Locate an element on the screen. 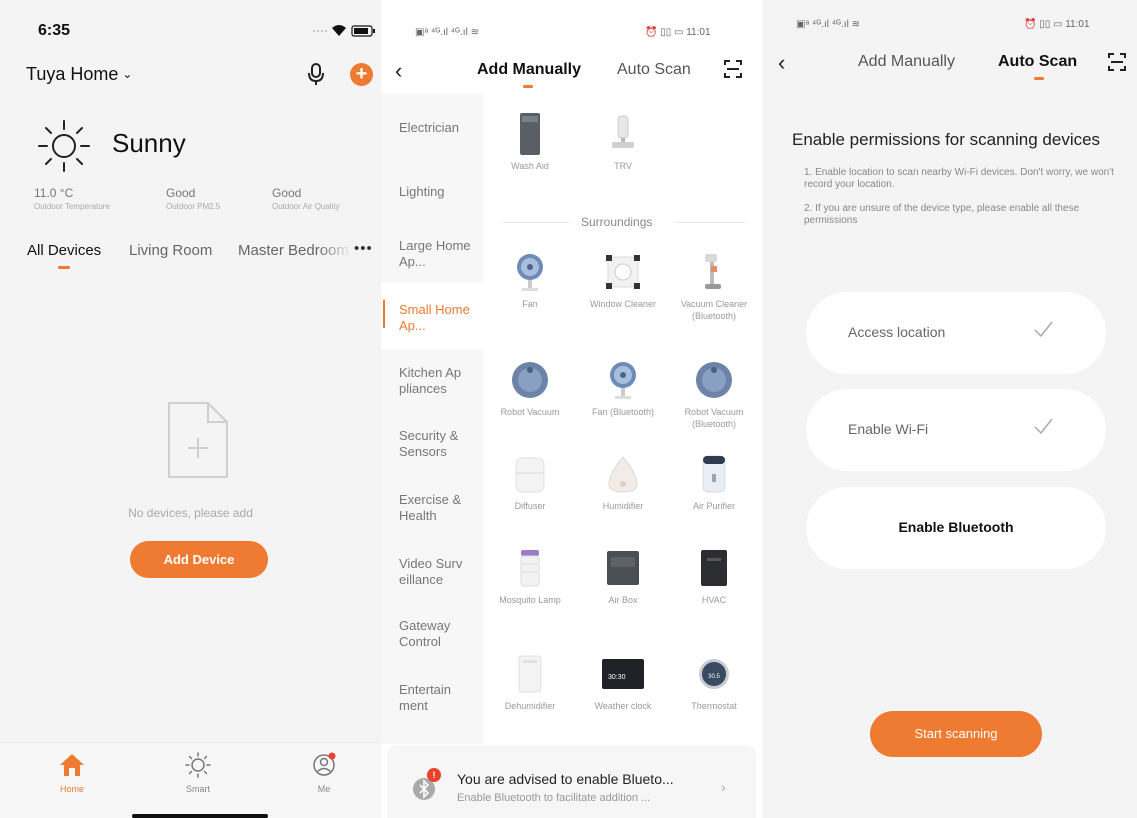  hvac-icon is located at coordinates (714, 568).